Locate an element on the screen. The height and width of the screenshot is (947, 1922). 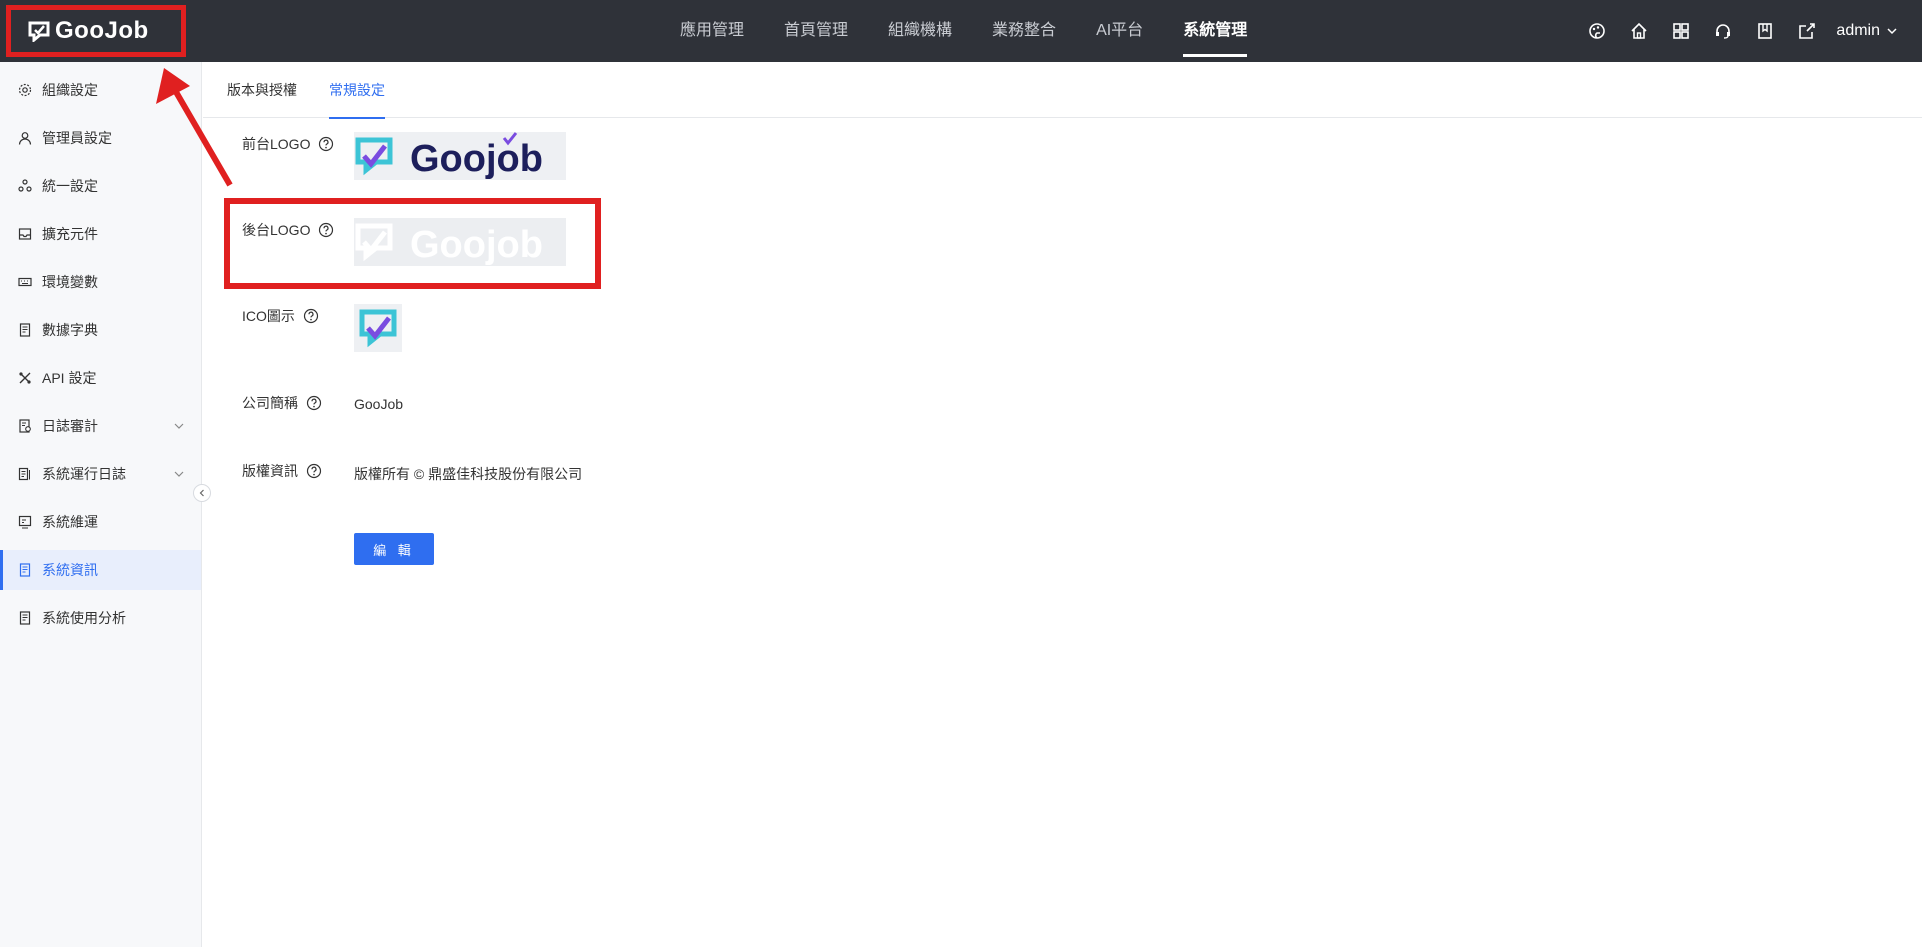
annotation-highlight-back-logo is located at coordinates (412, 243).